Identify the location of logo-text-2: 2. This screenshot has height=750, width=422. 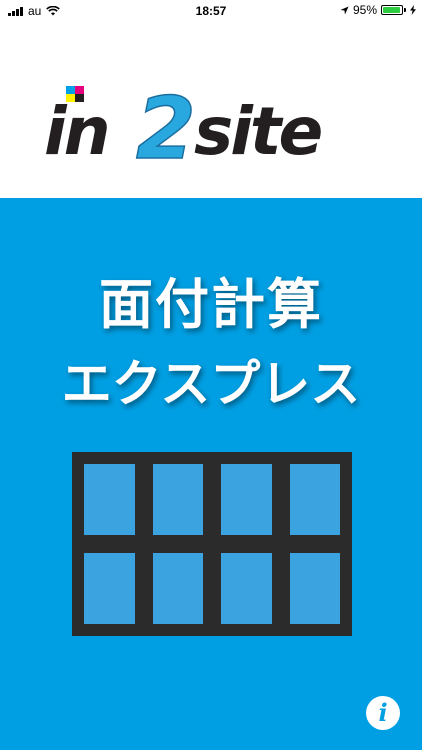
(166, 123).